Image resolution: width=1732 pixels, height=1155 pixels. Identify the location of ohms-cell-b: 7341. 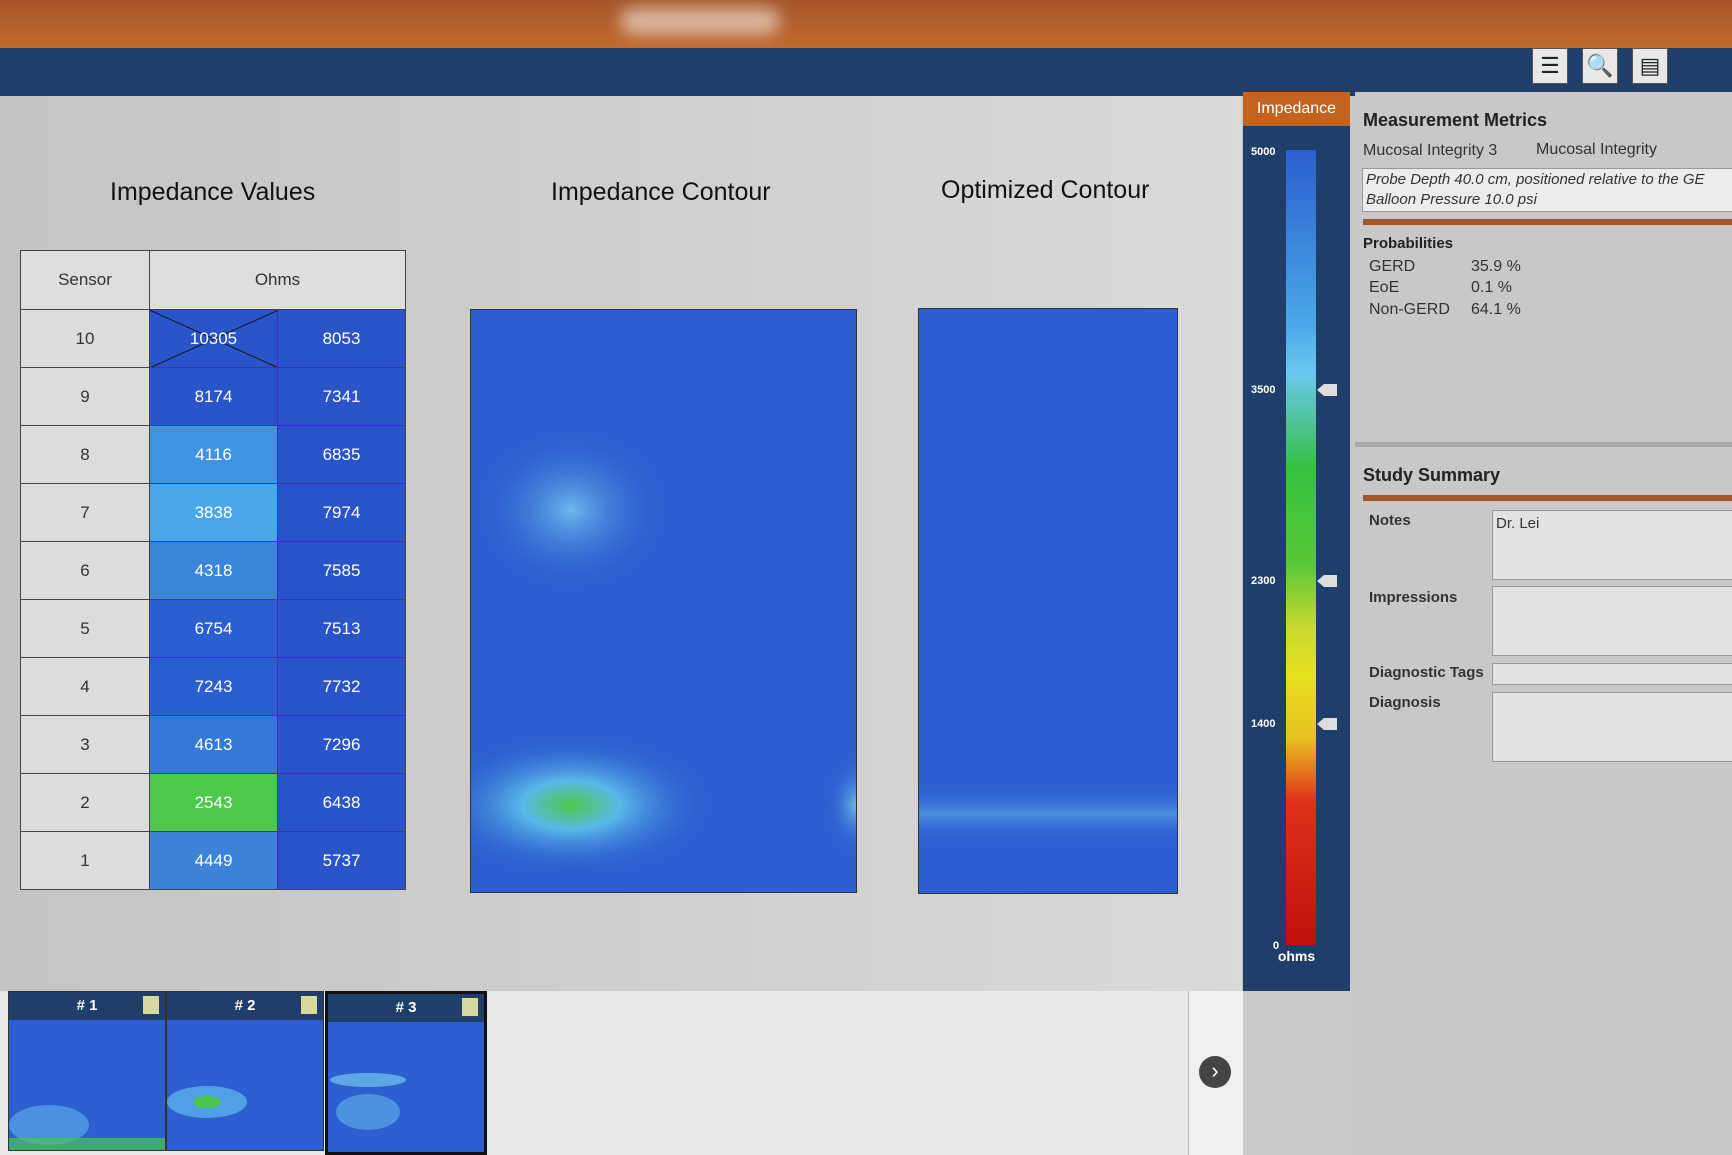
(341, 396).